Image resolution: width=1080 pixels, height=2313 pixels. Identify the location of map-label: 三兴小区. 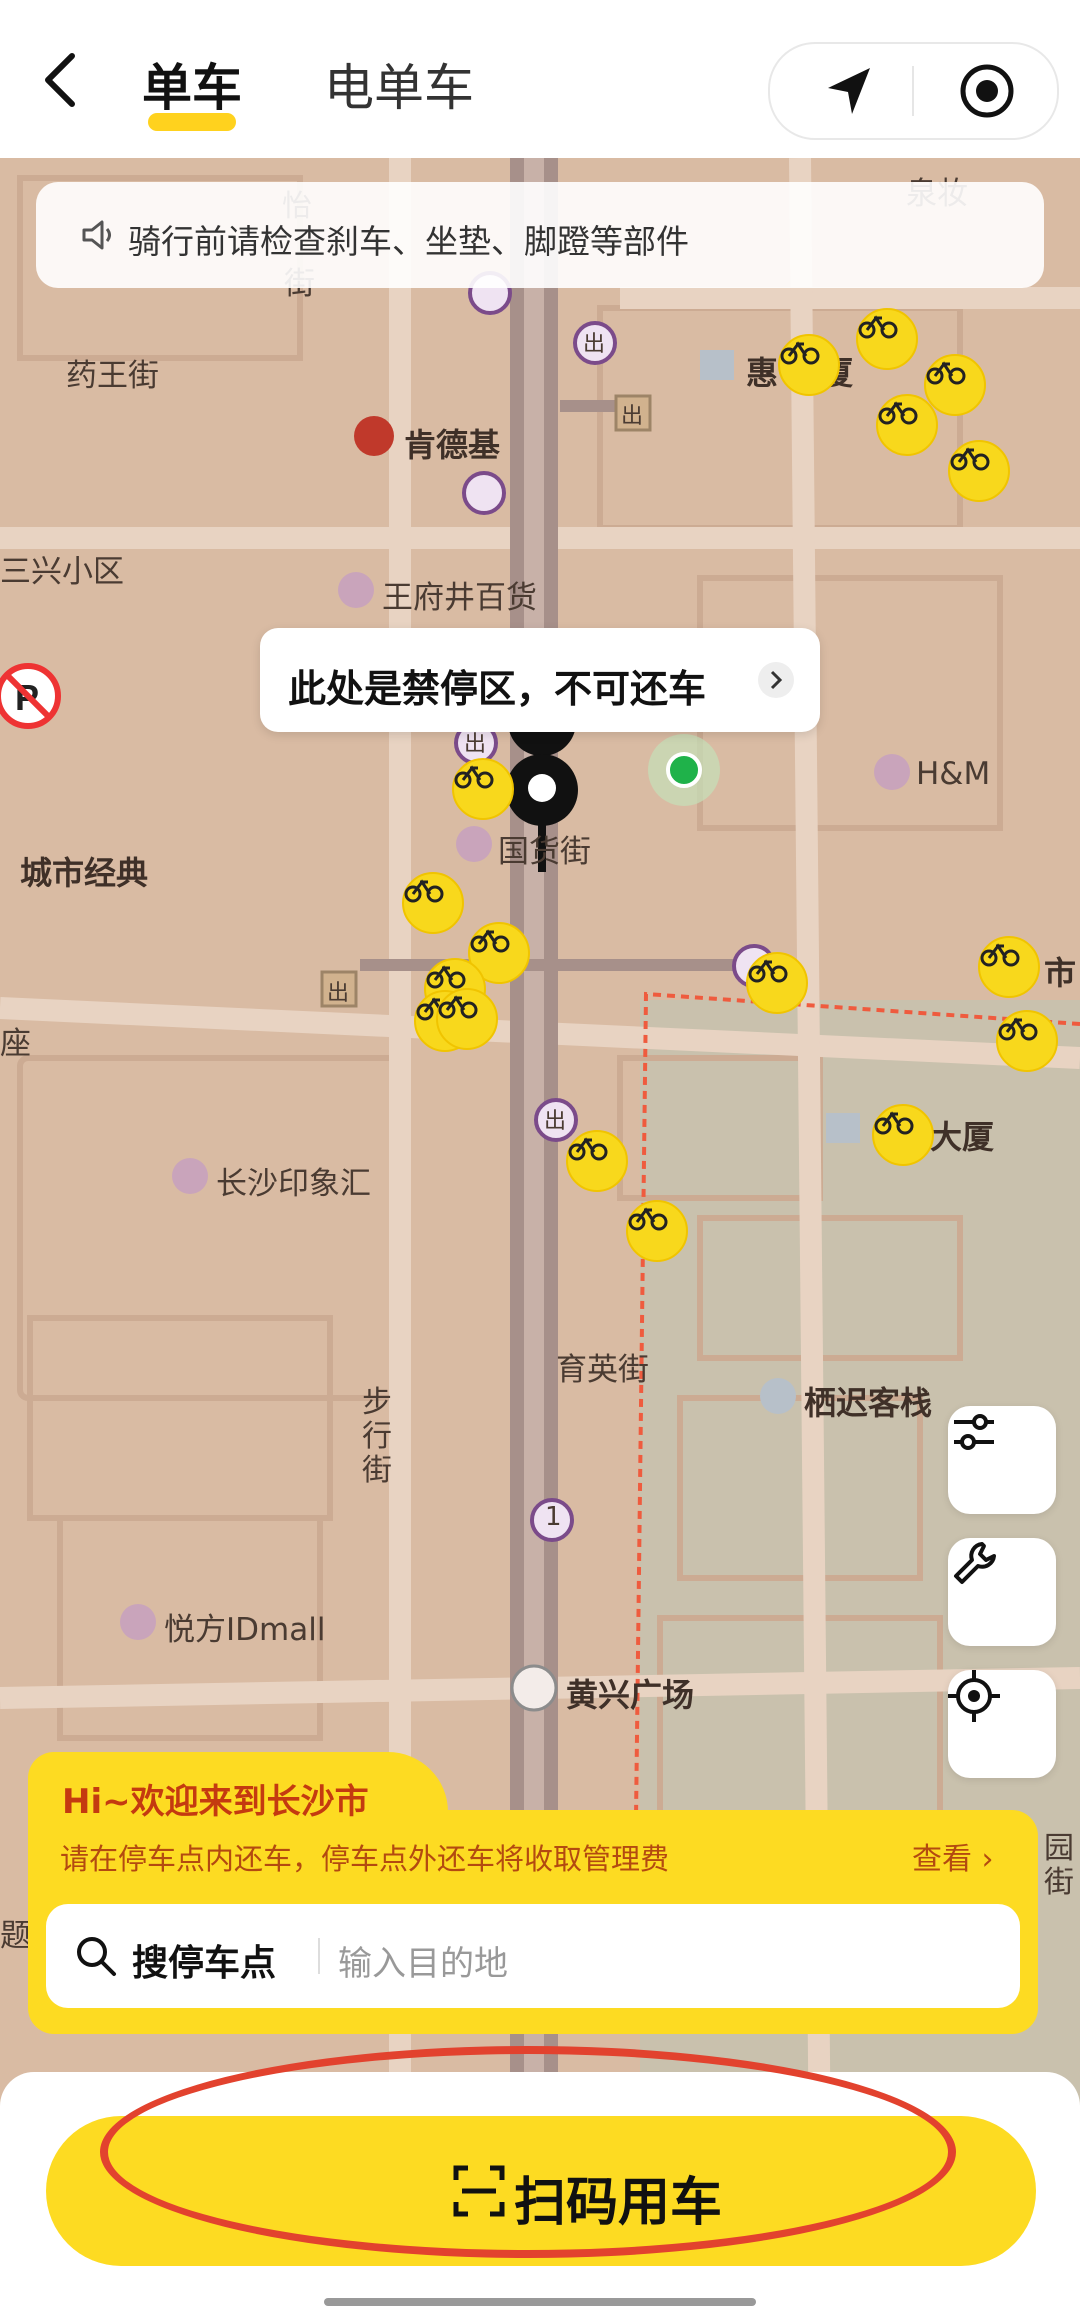
(62, 572).